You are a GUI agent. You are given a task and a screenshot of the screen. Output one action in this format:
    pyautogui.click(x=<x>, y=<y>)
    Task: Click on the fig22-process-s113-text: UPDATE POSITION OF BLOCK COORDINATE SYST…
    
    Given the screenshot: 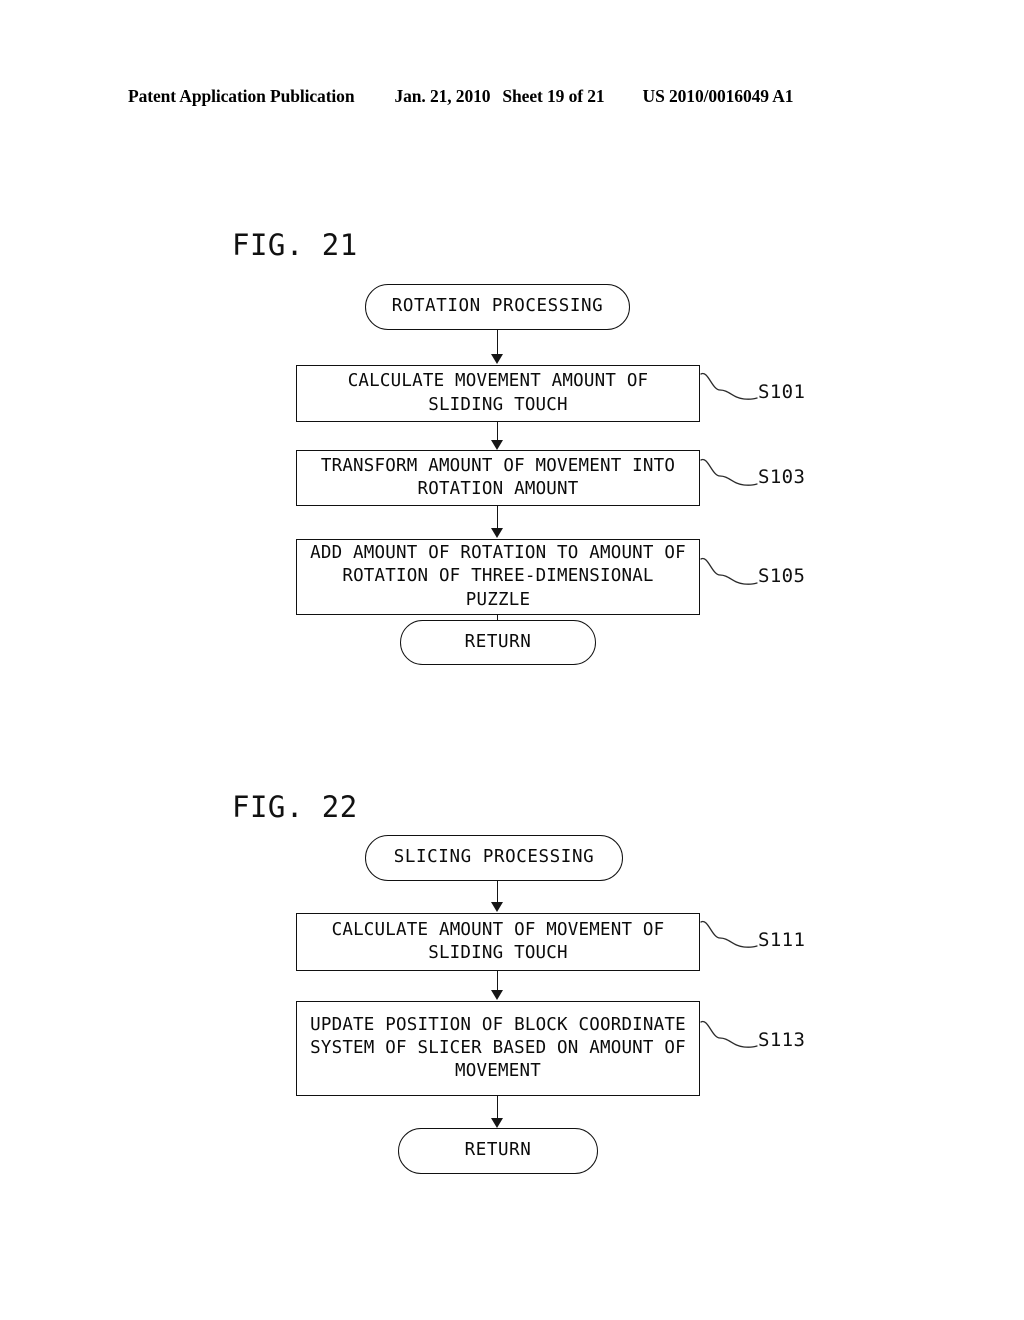 What is the action you would take?
    pyautogui.click(x=498, y=1048)
    